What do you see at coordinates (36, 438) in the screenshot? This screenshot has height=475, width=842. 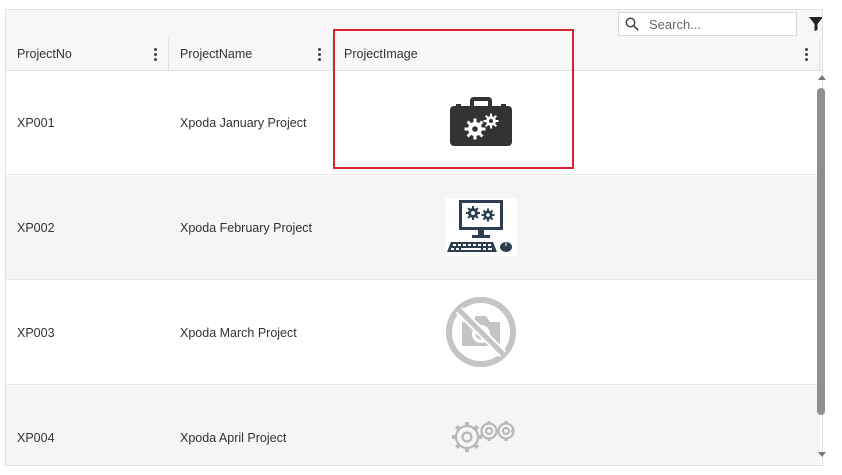 I see `cell-projectno: XP004` at bounding box center [36, 438].